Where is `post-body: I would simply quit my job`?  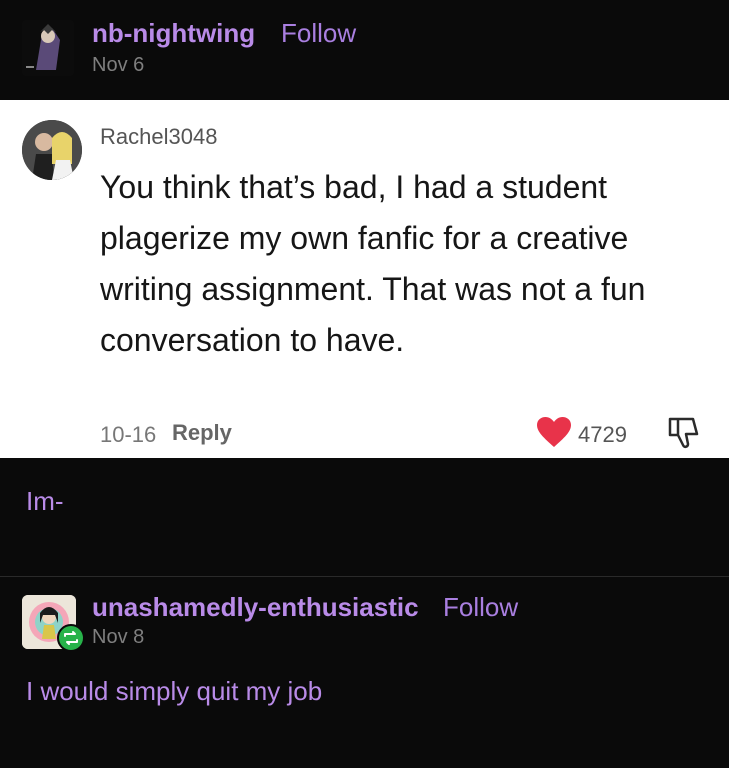
post-body: I would simply quit my job is located at coordinates (174, 691).